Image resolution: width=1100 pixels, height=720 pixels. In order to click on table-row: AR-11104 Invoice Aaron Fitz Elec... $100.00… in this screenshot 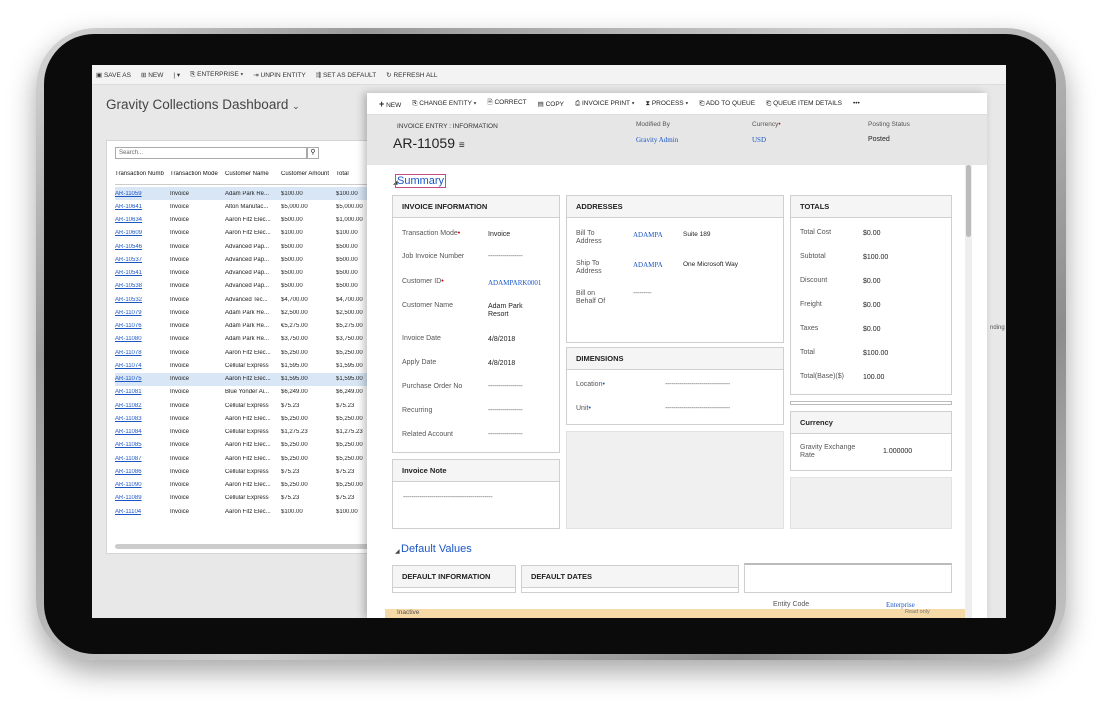, I will do `click(245, 511)`.